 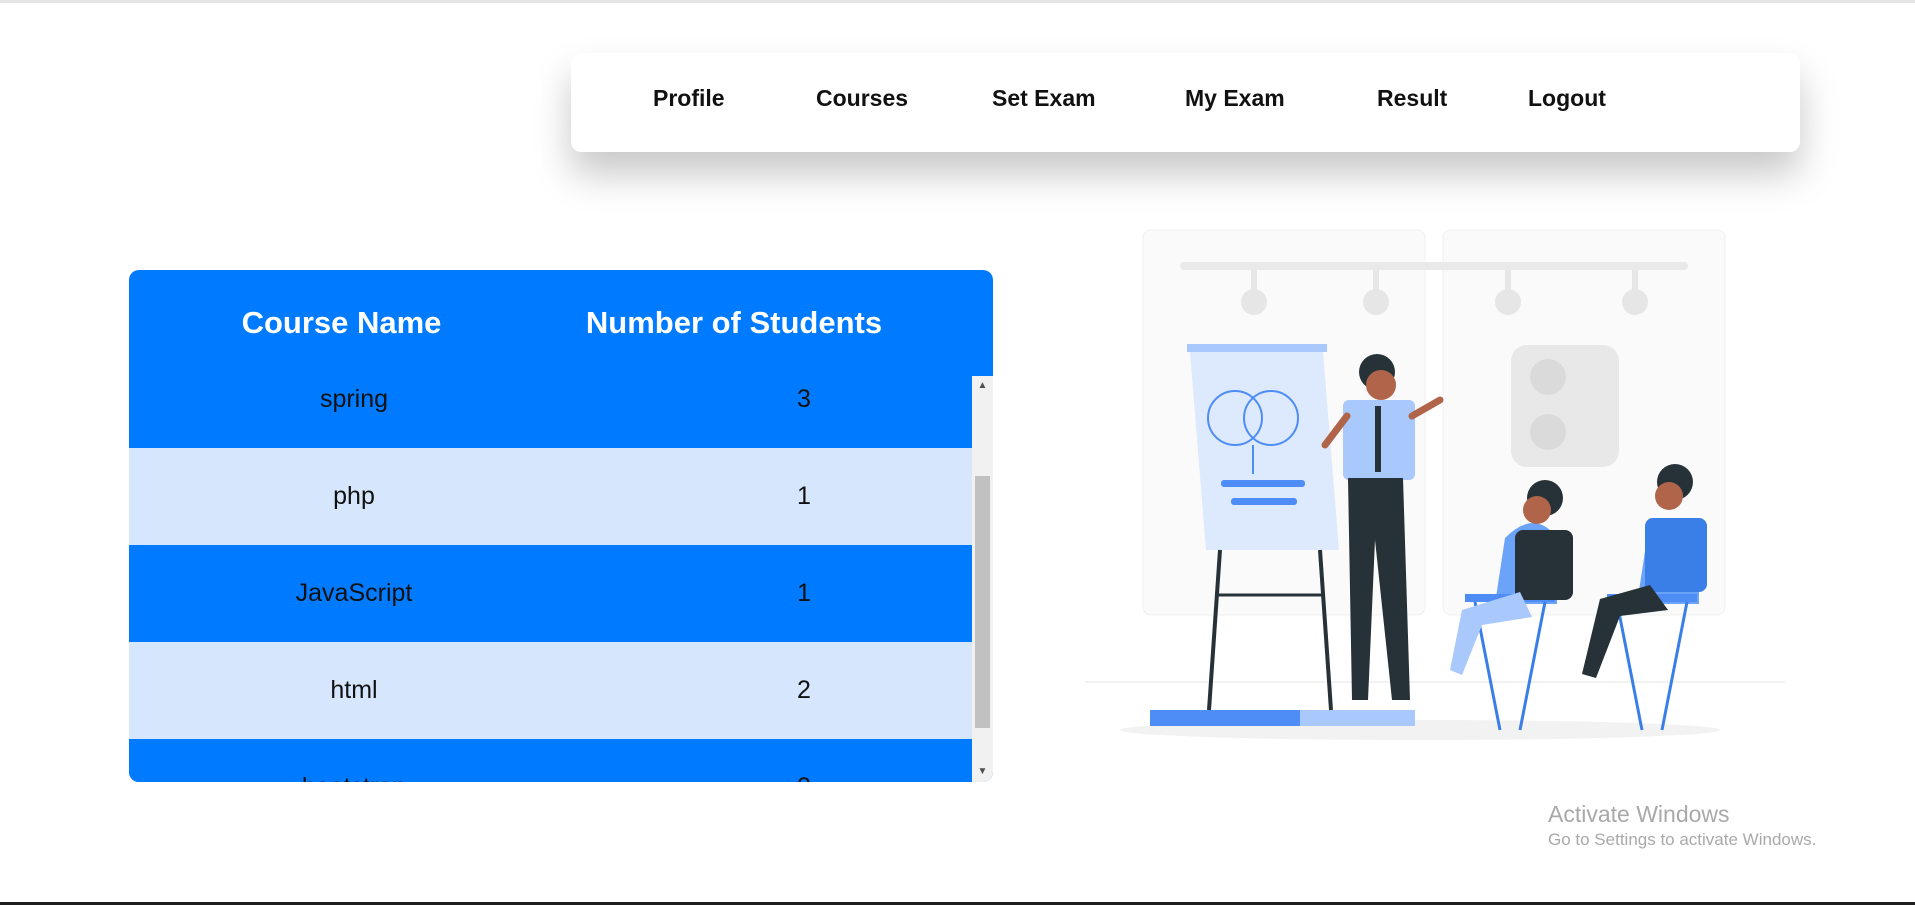 I want to click on column-header-course-name: Course Name, so click(x=341, y=322).